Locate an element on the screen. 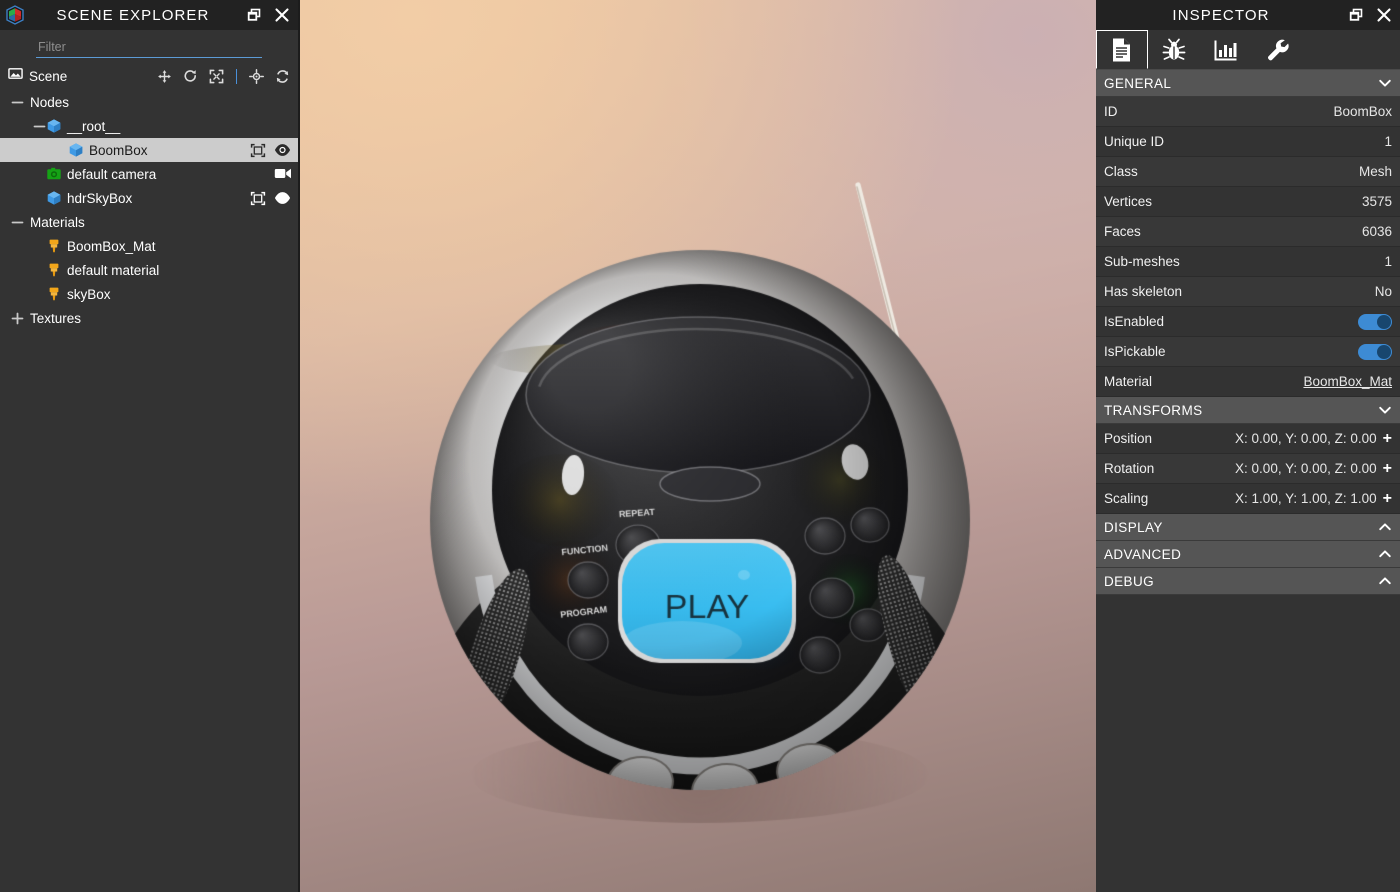 The width and height of the screenshot is (1400, 892). tree-item-boombox-mat: BoomBox_Mat is located at coordinates (149, 246).